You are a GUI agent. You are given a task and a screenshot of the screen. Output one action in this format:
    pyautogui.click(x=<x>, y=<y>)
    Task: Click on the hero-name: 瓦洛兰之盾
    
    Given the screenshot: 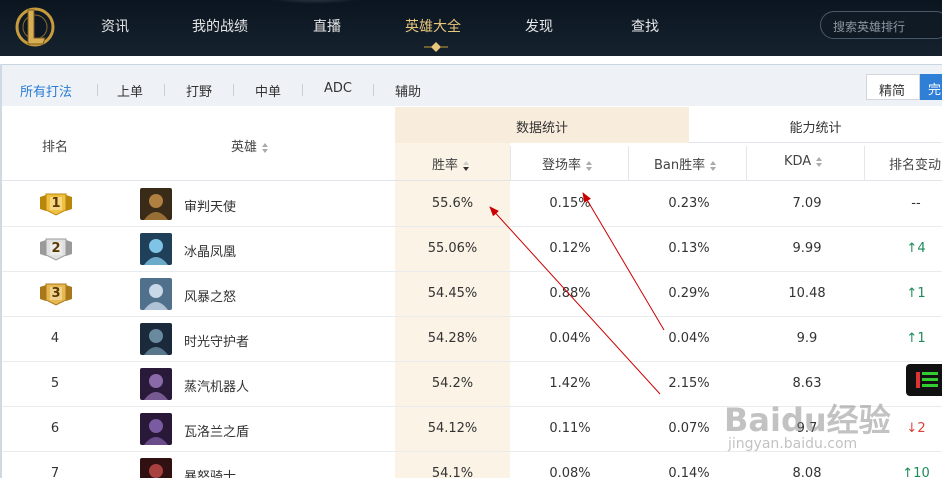 What is the action you would take?
    pyautogui.click(x=216, y=430)
    